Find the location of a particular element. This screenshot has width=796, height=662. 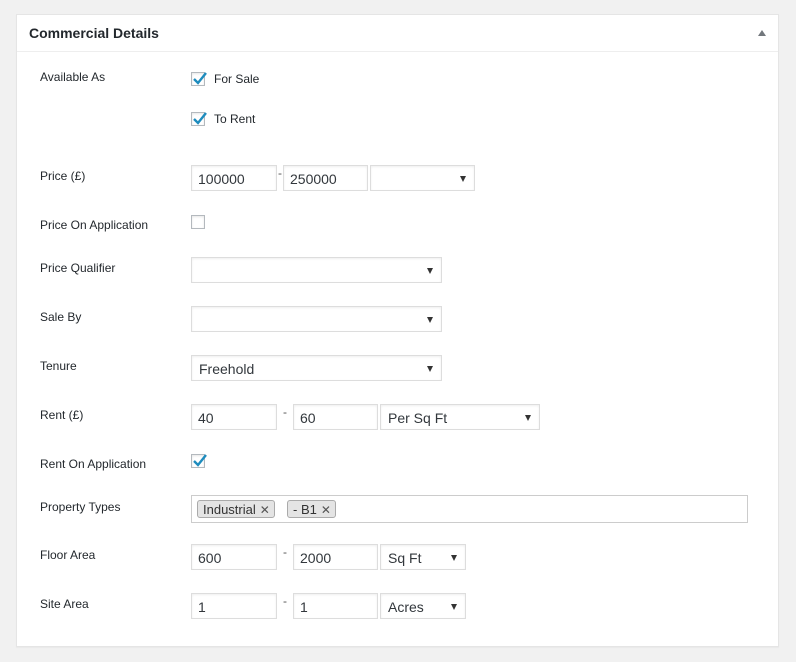

property-type-tag: - B1 ✕ is located at coordinates (311, 509).